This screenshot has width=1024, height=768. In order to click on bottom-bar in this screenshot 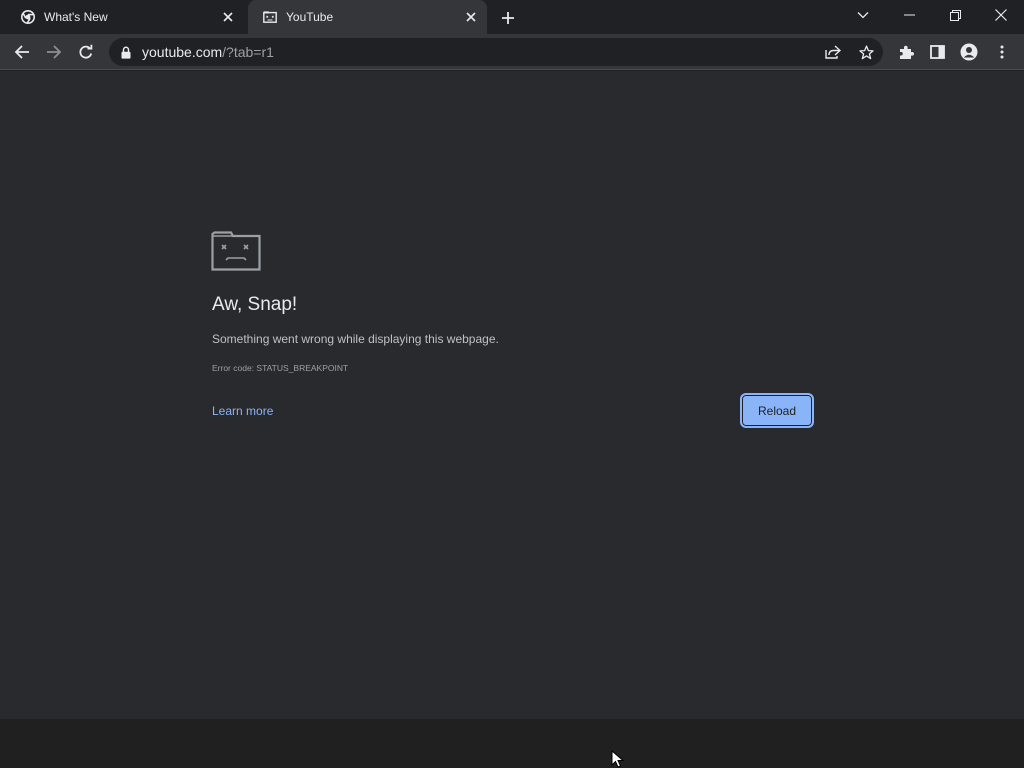, I will do `click(512, 743)`.